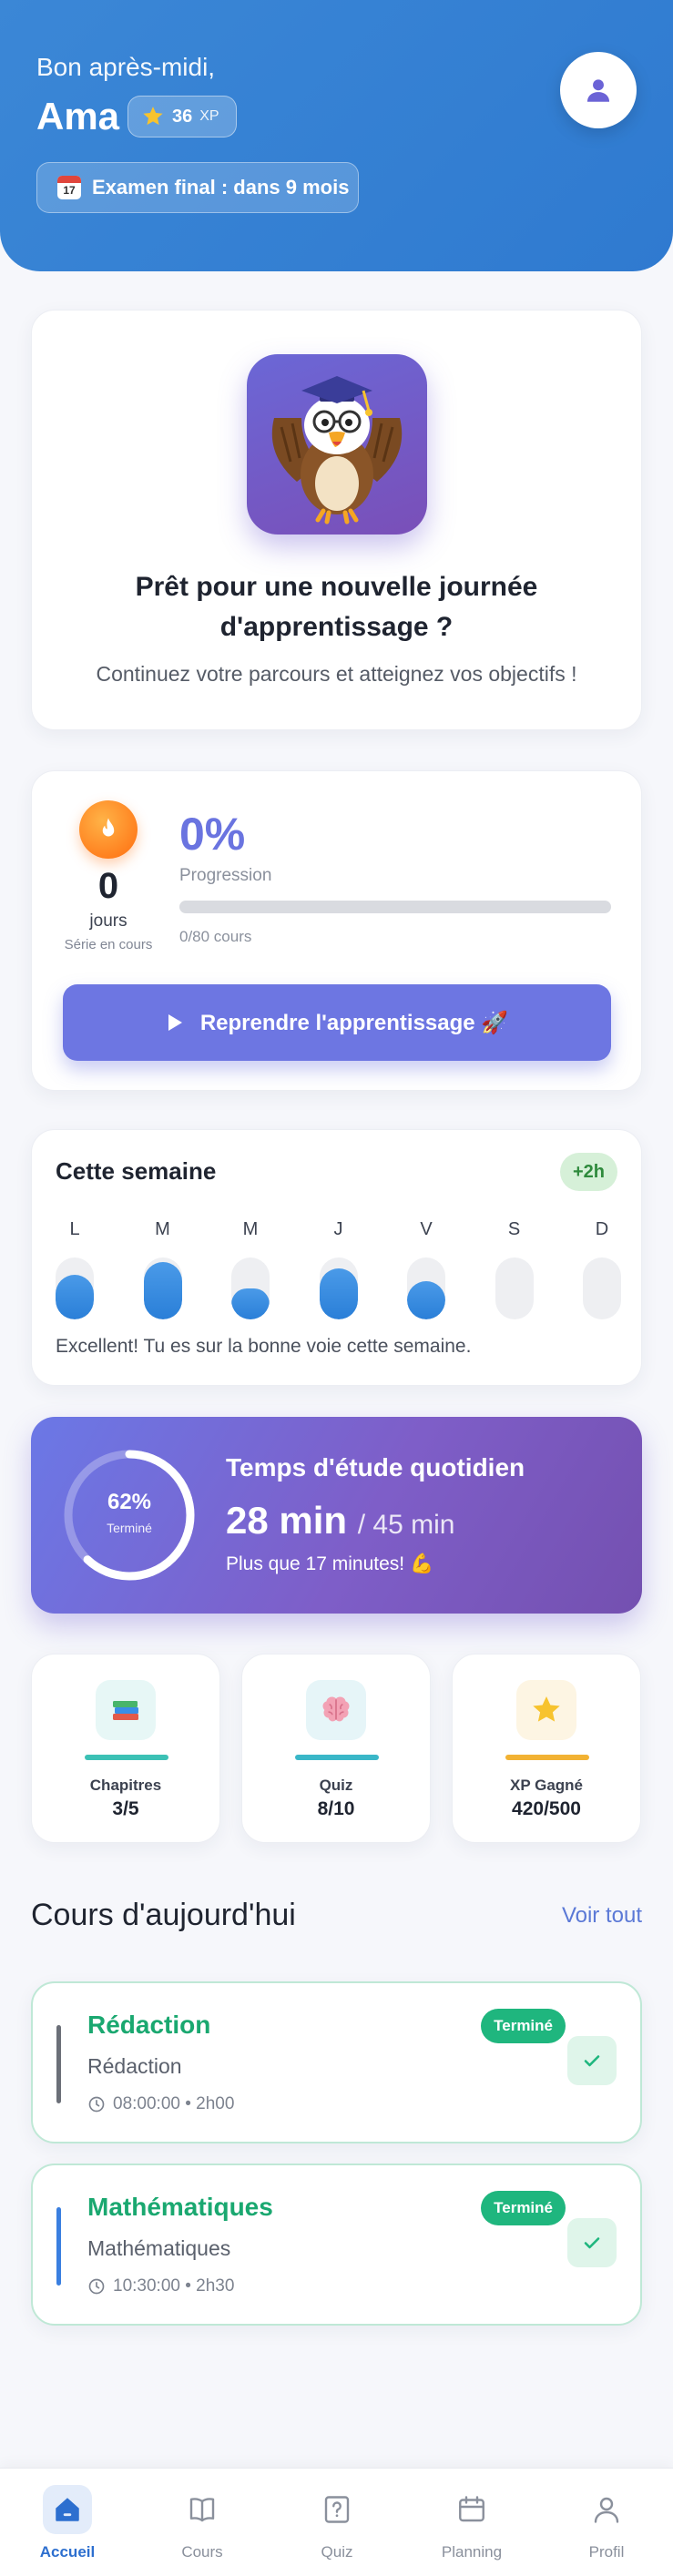 Image resolution: width=673 pixels, height=2576 pixels. What do you see at coordinates (354, 1023) in the screenshot?
I see `resume-label: Reprendre l'apprentissage 🚀` at bounding box center [354, 1023].